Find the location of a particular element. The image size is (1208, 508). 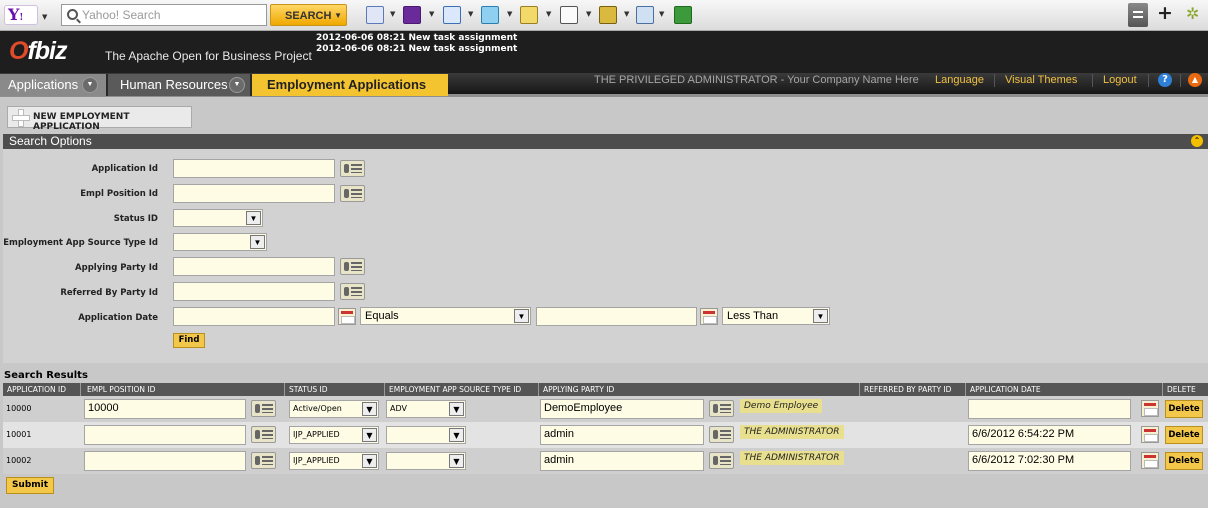

application-date-input: 6/6/2012 7:02:30 PM is located at coordinates (1049, 461).